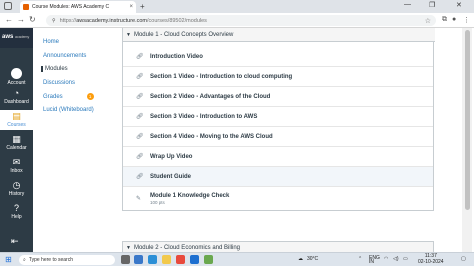 The width and height of the screenshot is (474, 266). Describe the element at coordinates (68, 110) in the screenshot. I see `course-nav-lucid: Lucid (Whiteboard)` at that location.